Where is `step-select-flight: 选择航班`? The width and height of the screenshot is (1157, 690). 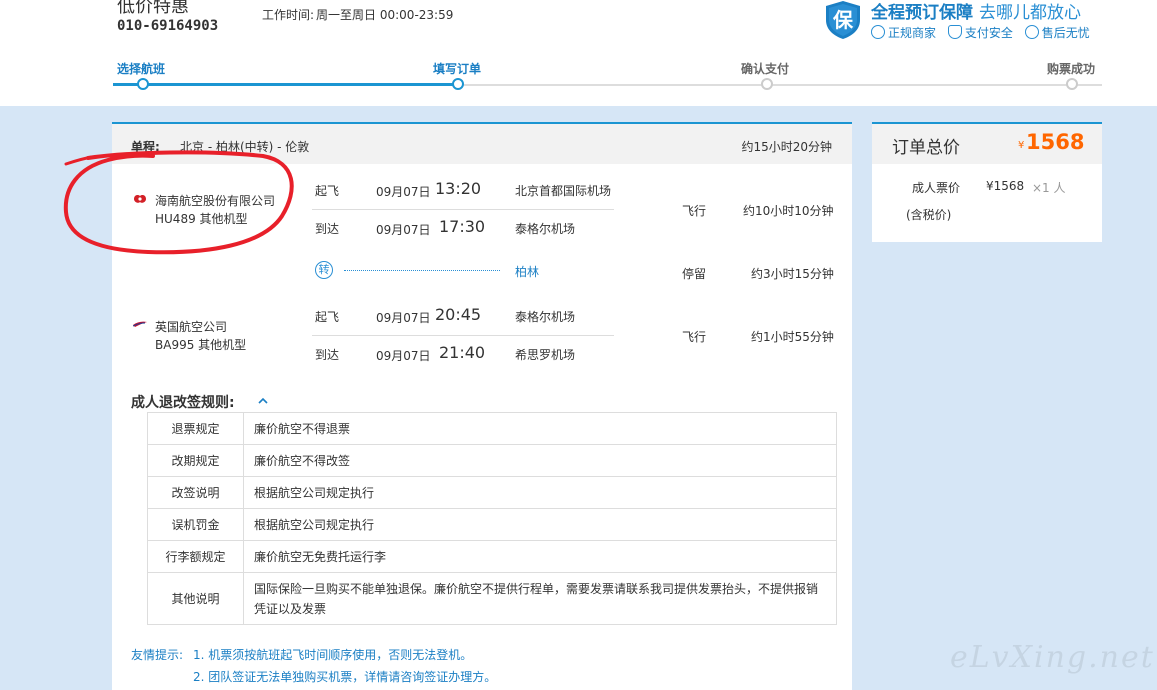
step-select-flight: 选择航班 is located at coordinates (141, 69).